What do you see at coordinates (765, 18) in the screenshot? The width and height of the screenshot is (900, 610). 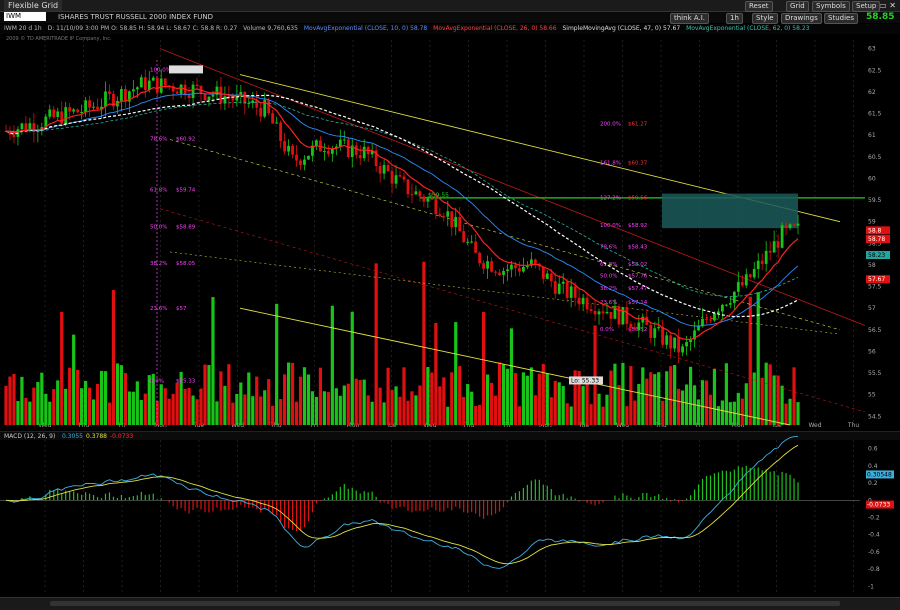 I see `style-button: Style` at bounding box center [765, 18].